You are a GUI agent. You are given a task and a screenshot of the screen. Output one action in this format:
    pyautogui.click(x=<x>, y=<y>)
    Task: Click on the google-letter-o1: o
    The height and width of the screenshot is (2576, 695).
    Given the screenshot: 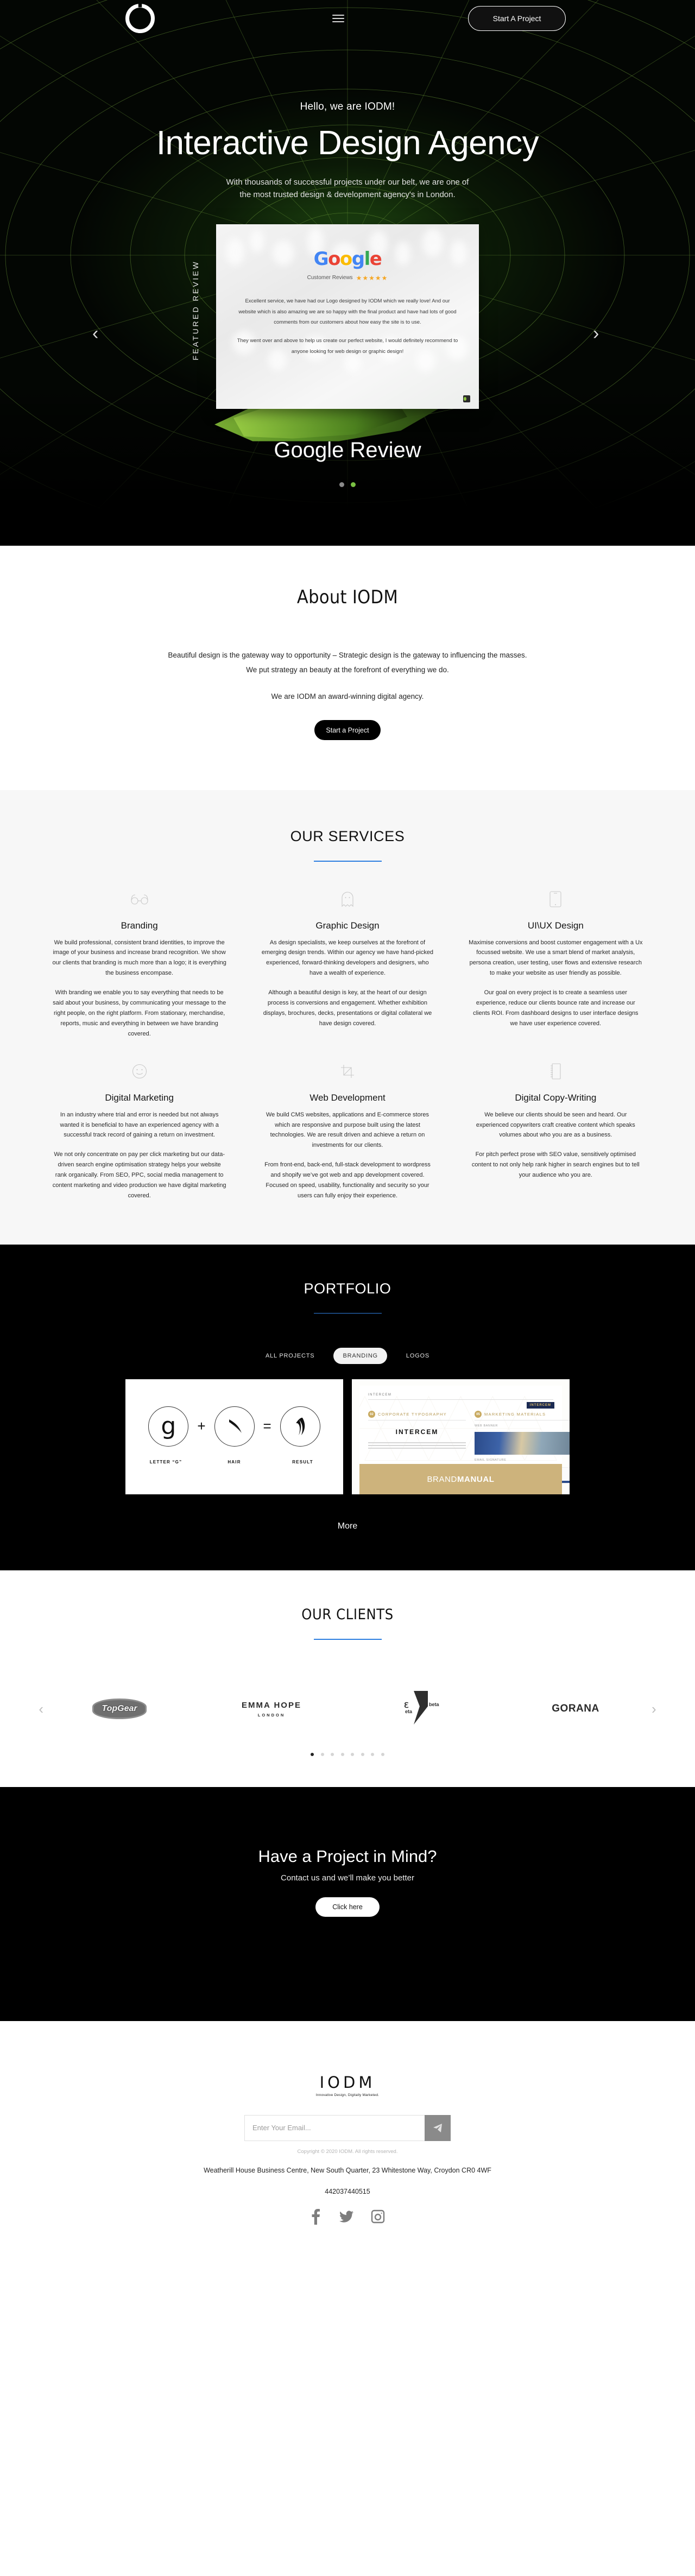 What is the action you would take?
    pyautogui.click(x=334, y=259)
    